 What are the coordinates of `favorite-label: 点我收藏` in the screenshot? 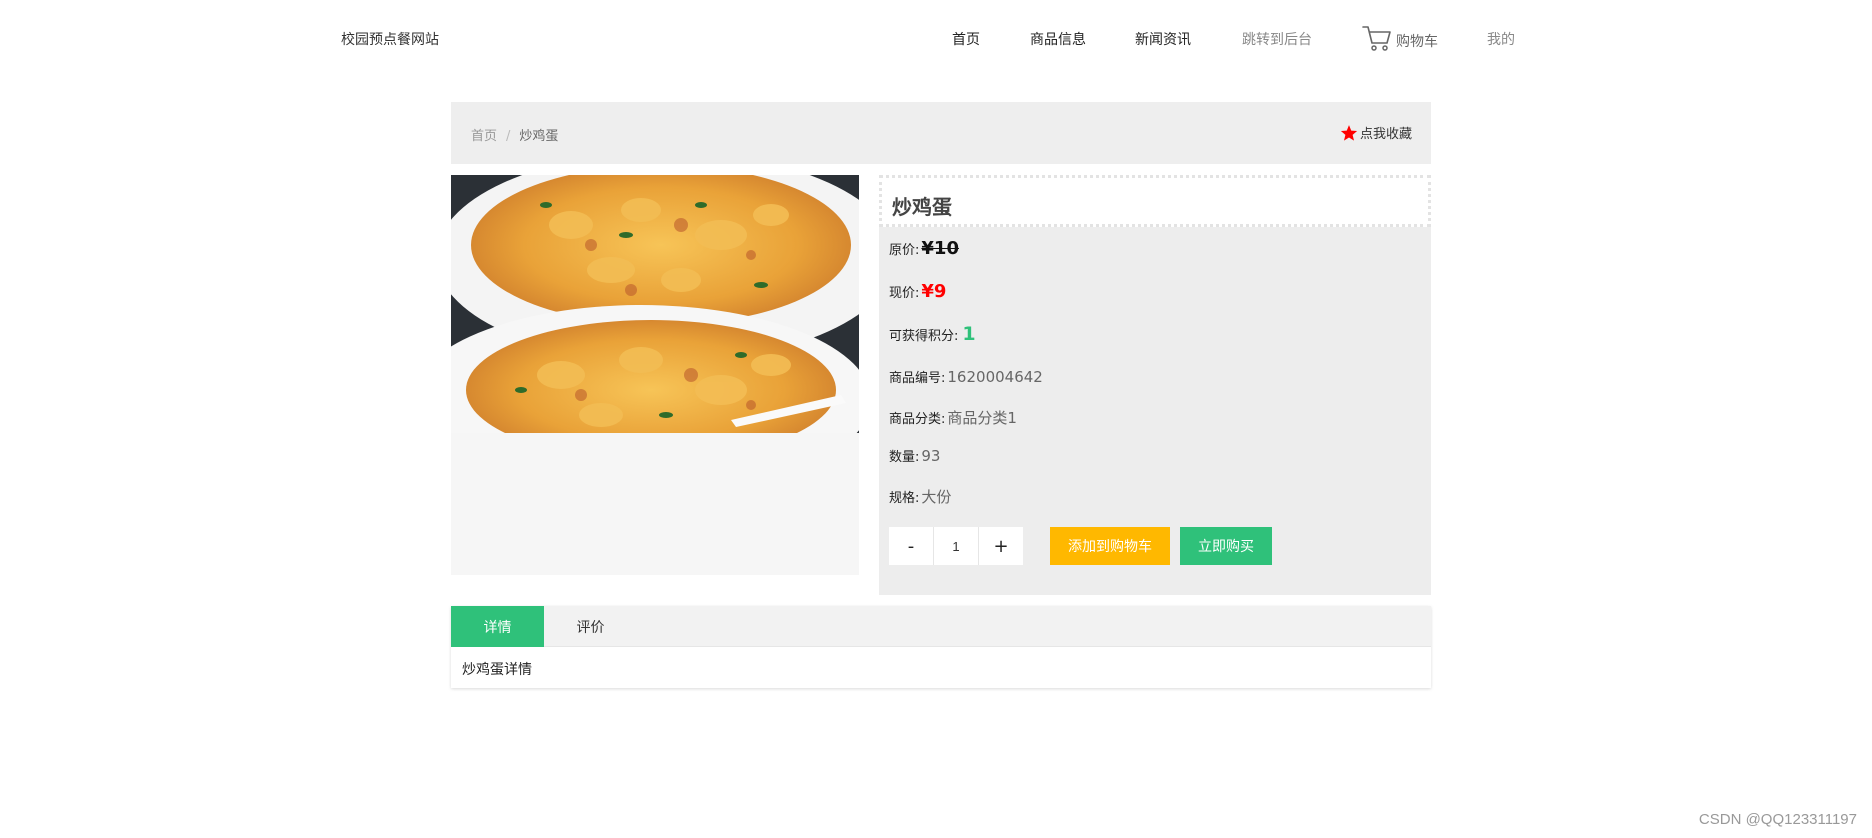 It's located at (1385, 134).